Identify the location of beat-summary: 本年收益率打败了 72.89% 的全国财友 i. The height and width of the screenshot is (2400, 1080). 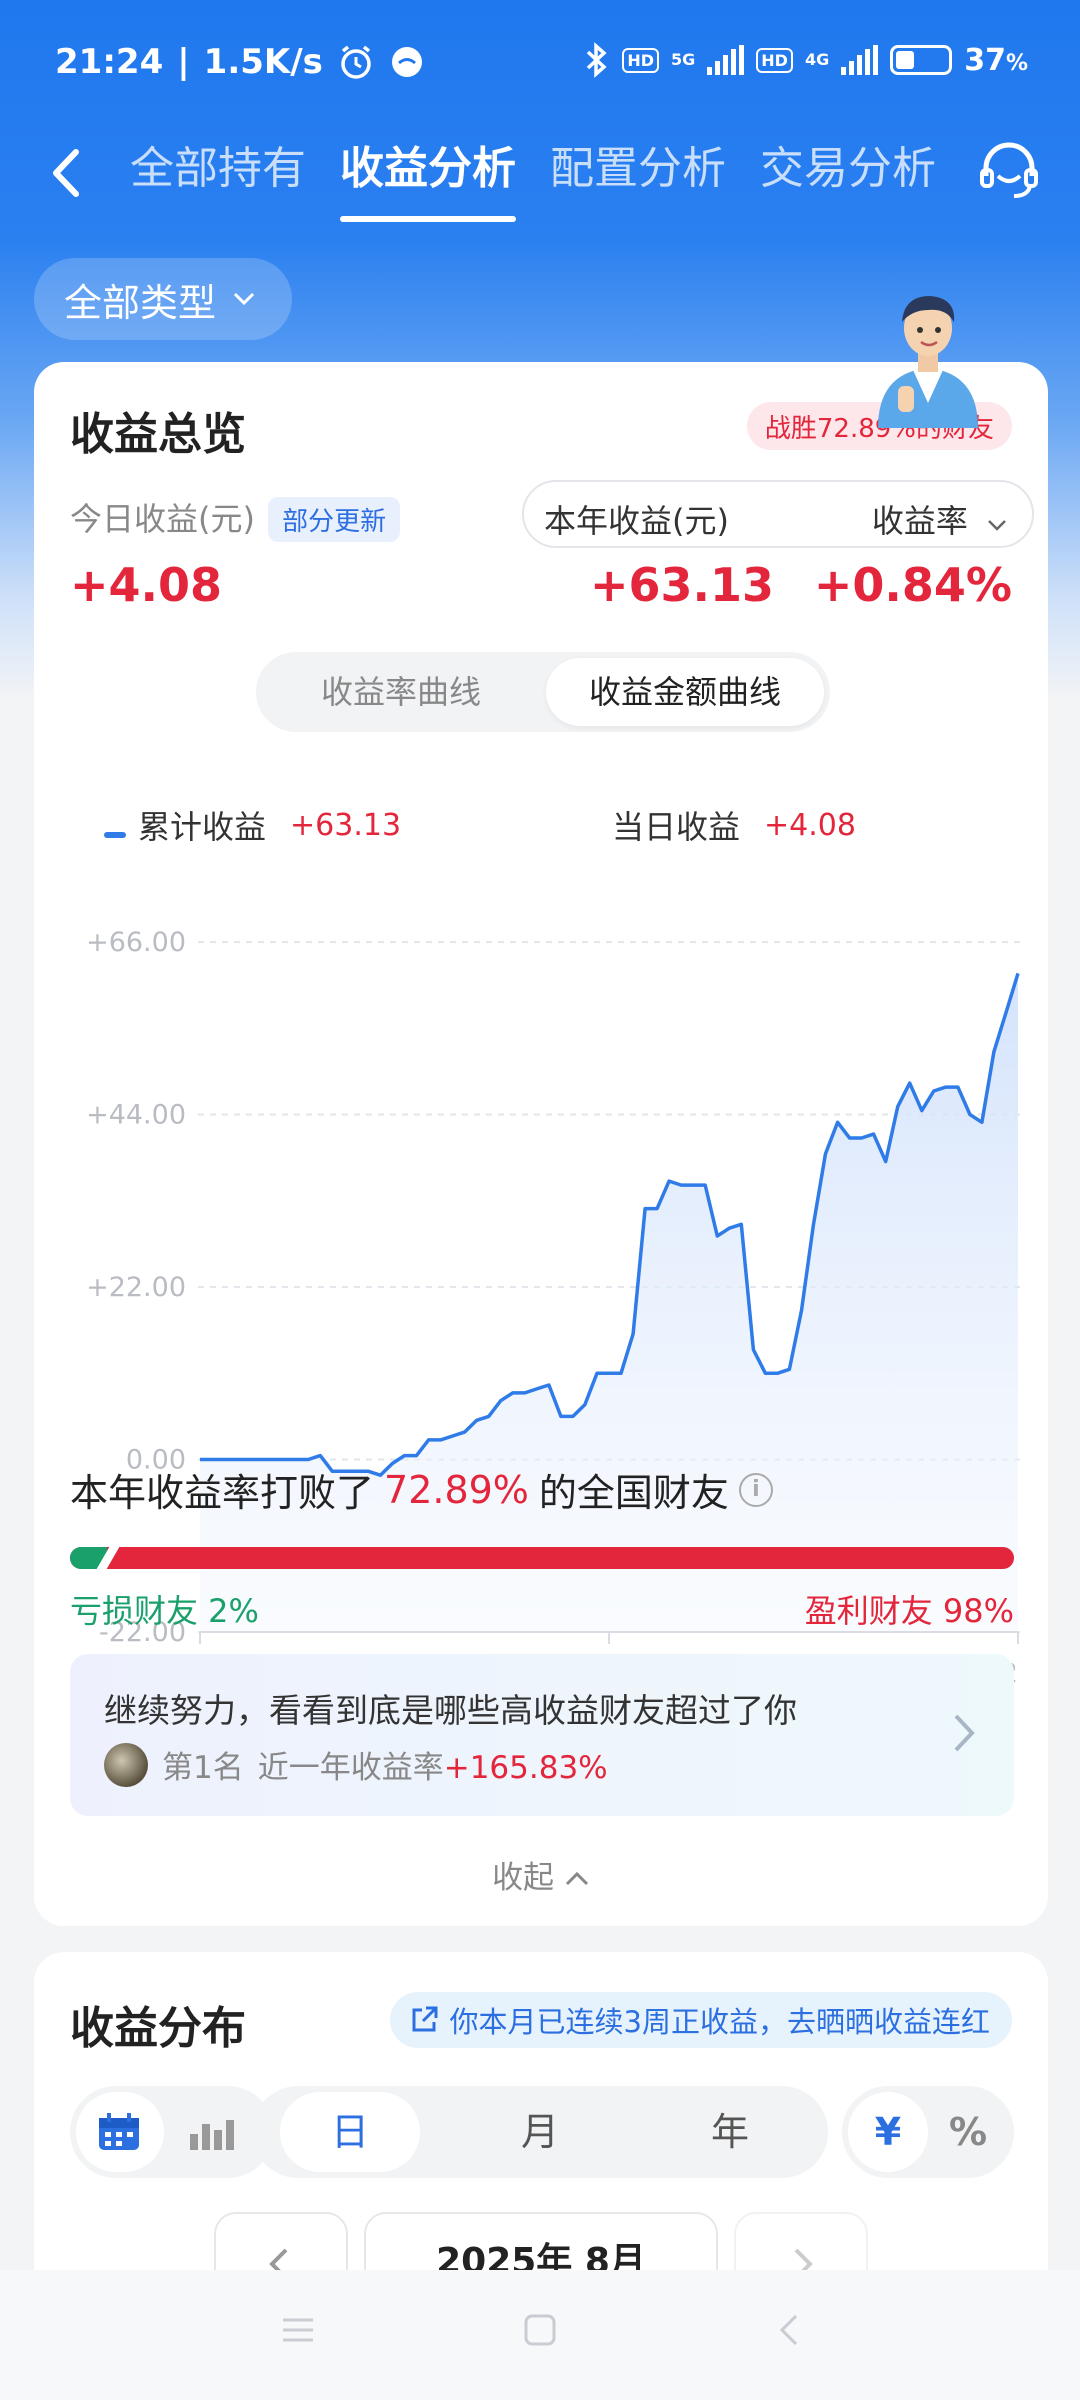
(421, 1489).